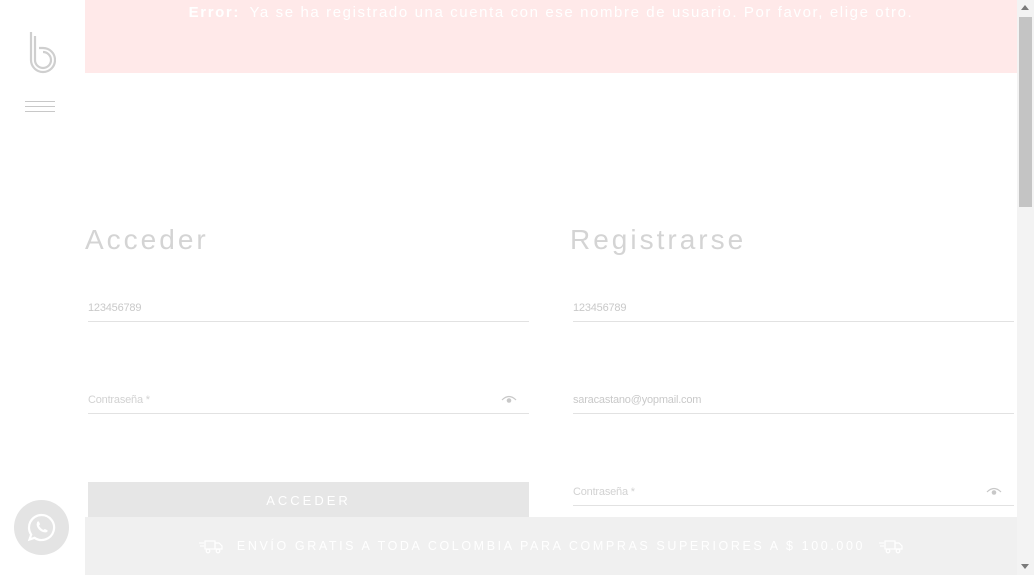 This screenshot has width=1034, height=575. I want to click on logo-b-icon, so click(41, 53).